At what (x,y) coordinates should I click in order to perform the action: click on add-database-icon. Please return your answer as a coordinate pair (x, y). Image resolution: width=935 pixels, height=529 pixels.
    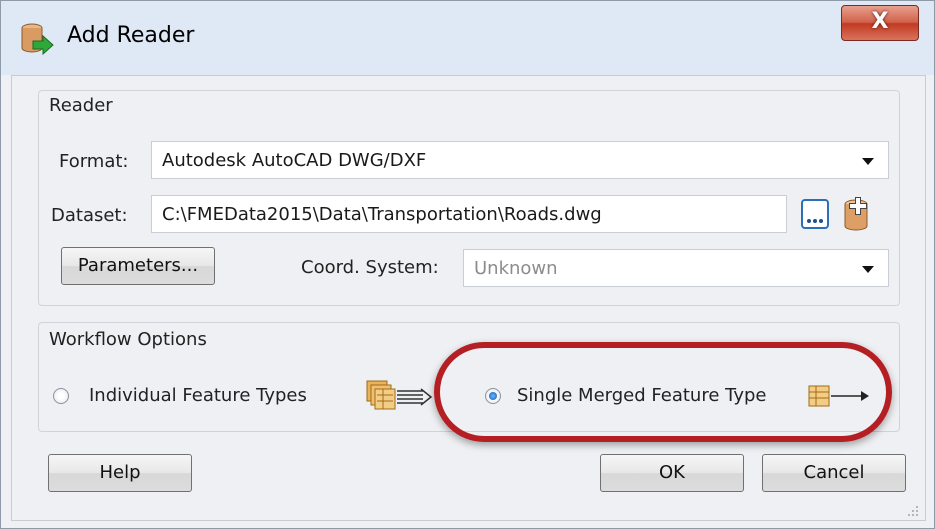
    Looking at the image, I should click on (856, 214).